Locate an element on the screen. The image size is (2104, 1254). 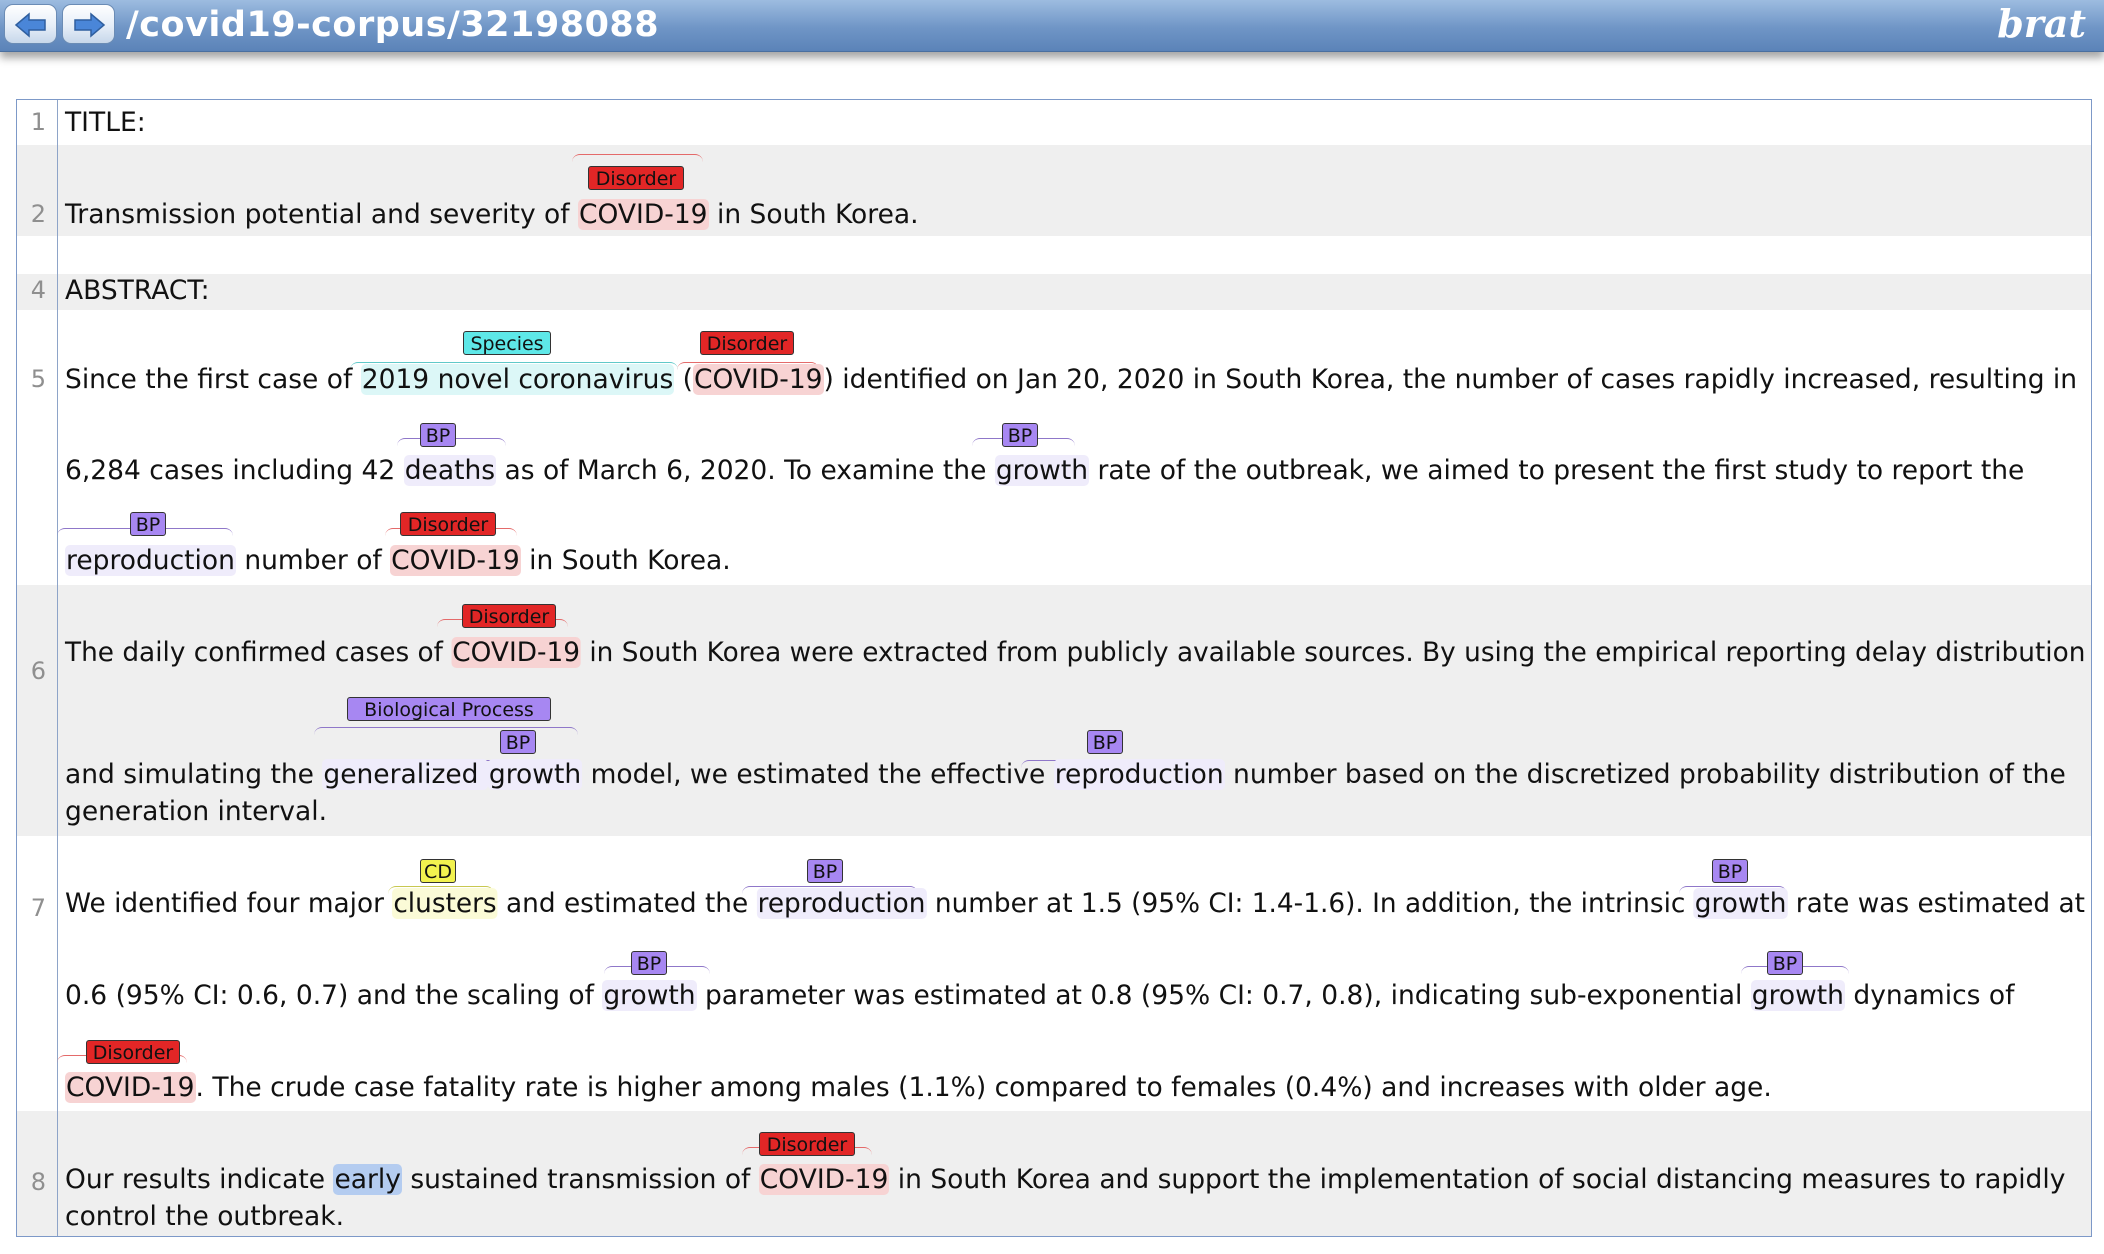
doc-line-6c: generation interval. is located at coordinates (196, 811).